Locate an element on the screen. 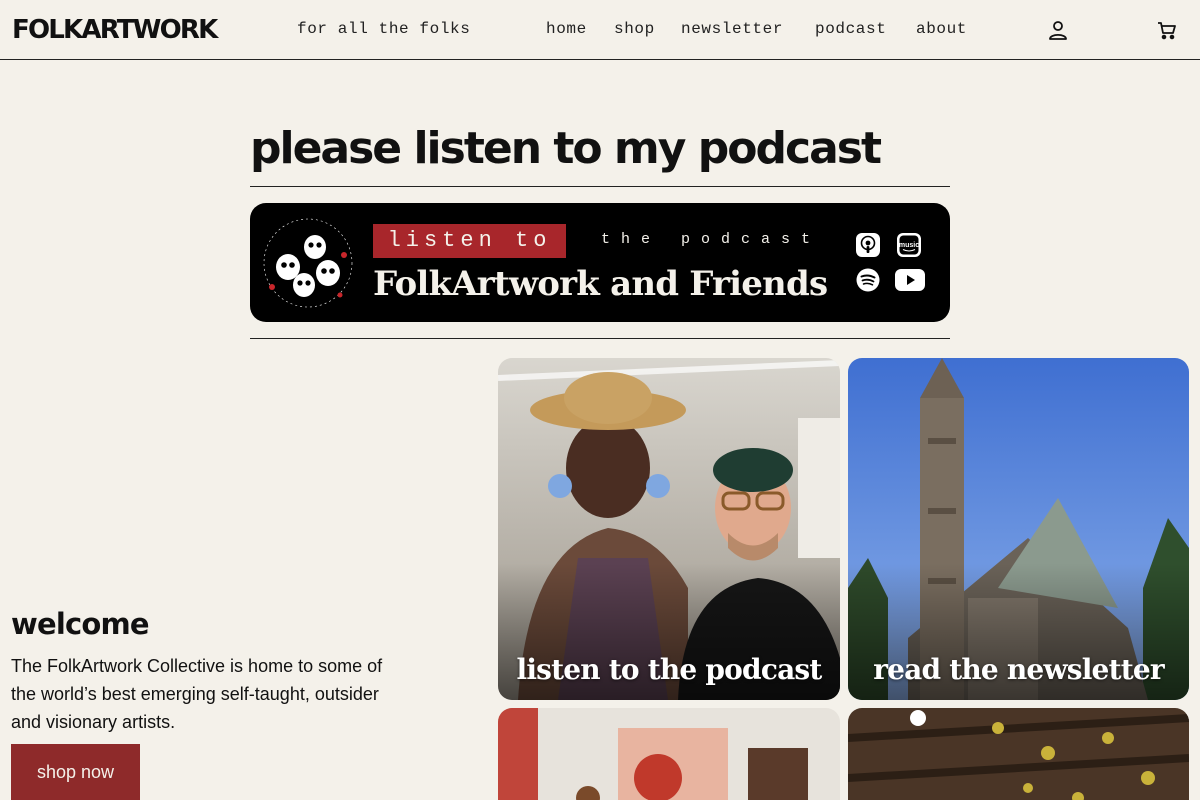 This screenshot has height=800, width=1200. venue-photo is located at coordinates (1018, 754).